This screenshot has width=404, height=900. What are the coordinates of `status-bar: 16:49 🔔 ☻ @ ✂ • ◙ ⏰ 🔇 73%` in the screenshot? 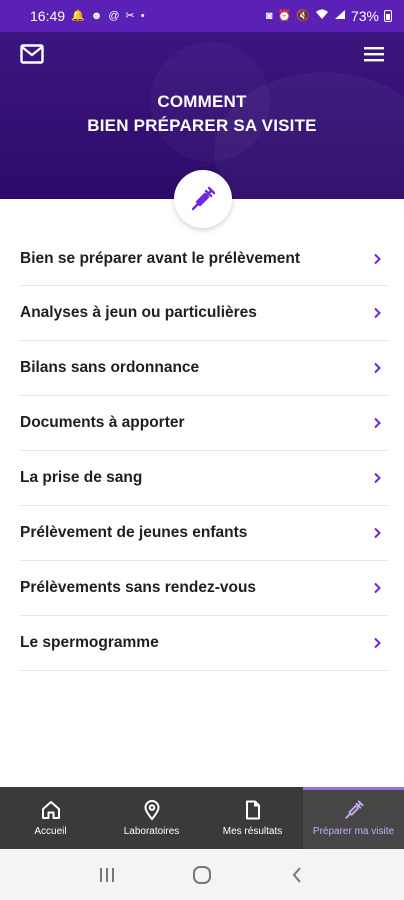 It's located at (202, 16).